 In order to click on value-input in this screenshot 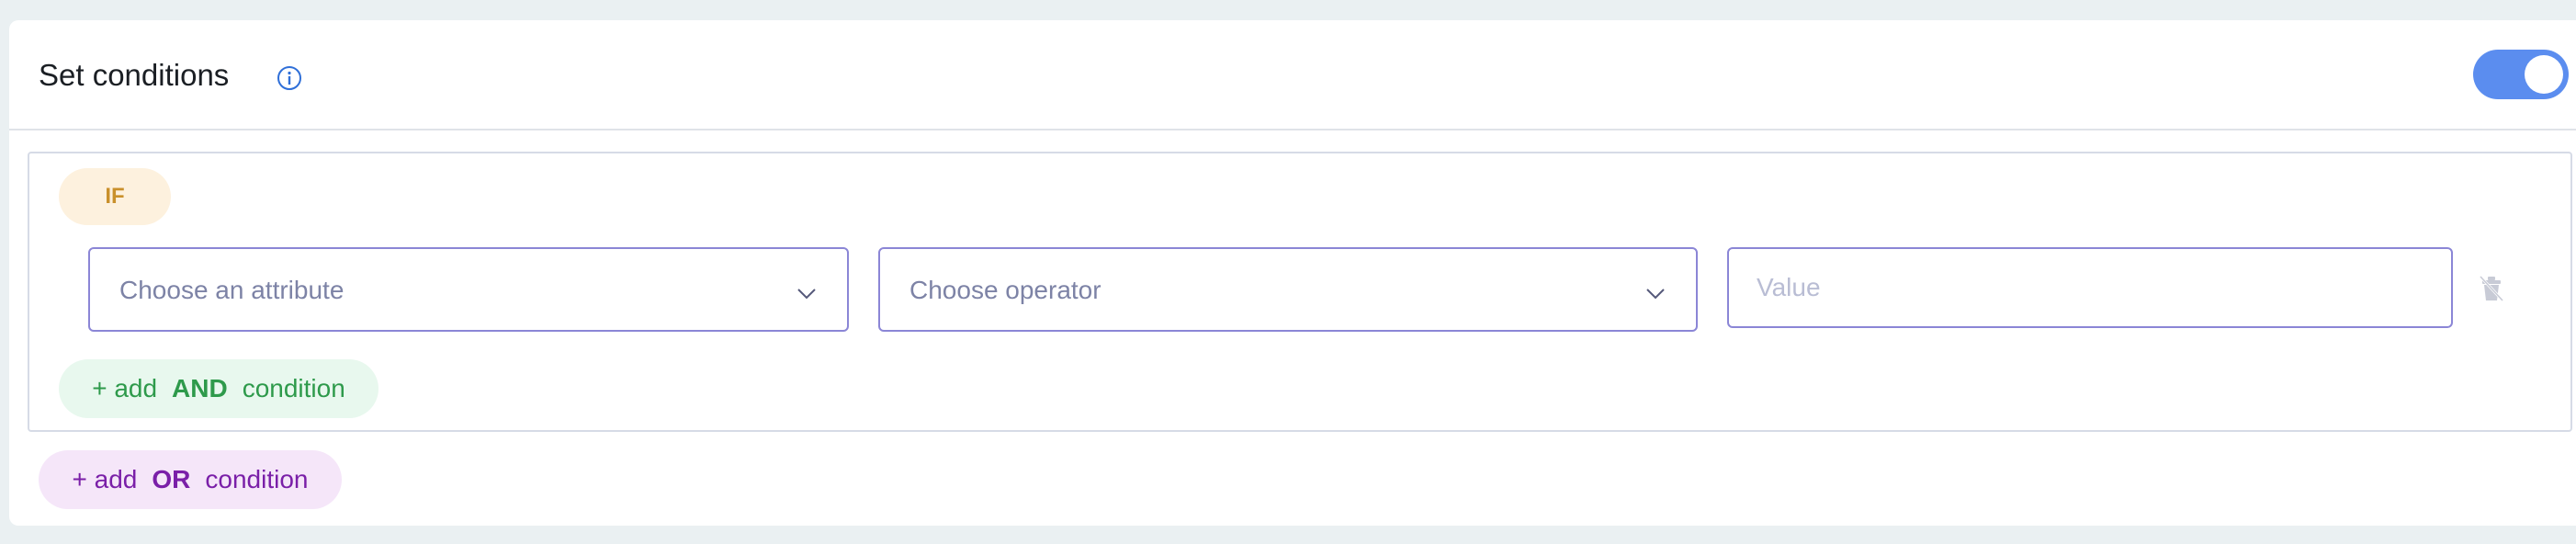, I will do `click(2090, 287)`.